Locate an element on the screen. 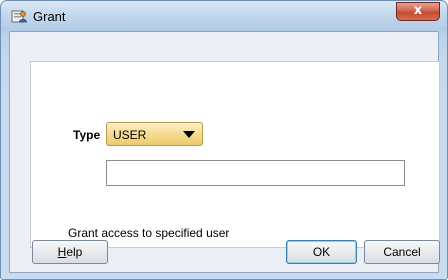 The height and width of the screenshot is (280, 448). window-title: Grant is located at coordinates (49, 16).